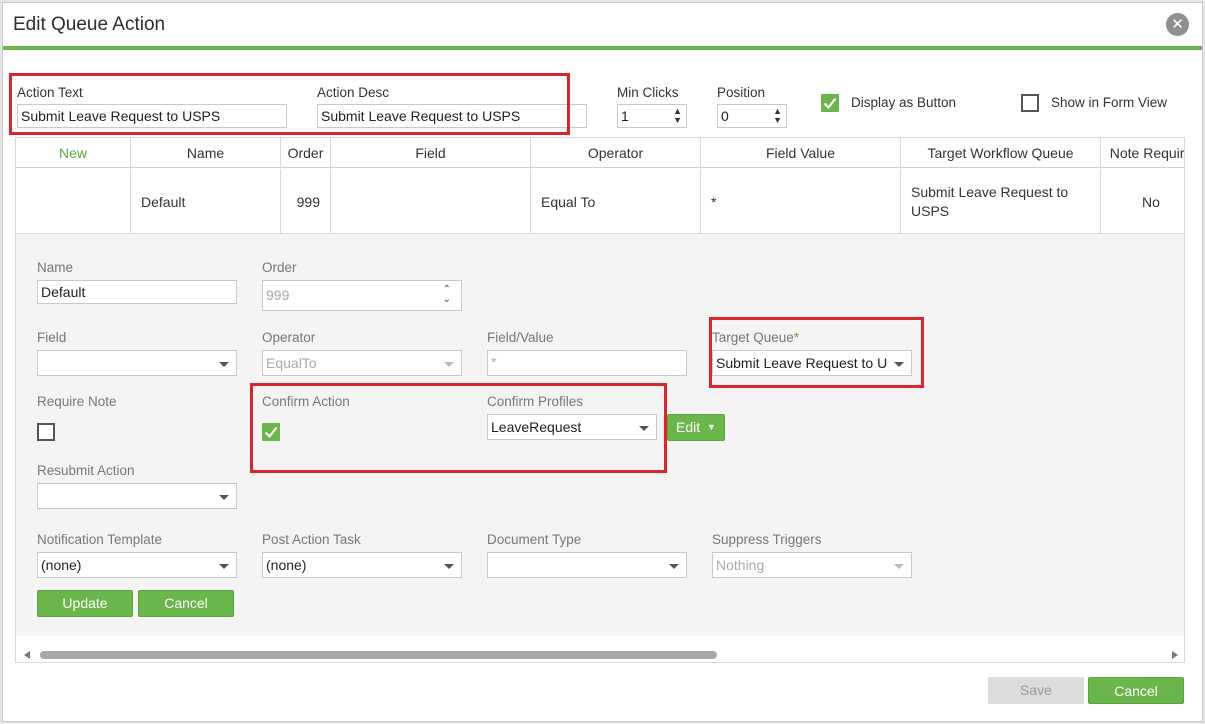  Describe the element at coordinates (362, 565) in the screenshot. I see `post-action-task-dropdown: (none)` at that location.